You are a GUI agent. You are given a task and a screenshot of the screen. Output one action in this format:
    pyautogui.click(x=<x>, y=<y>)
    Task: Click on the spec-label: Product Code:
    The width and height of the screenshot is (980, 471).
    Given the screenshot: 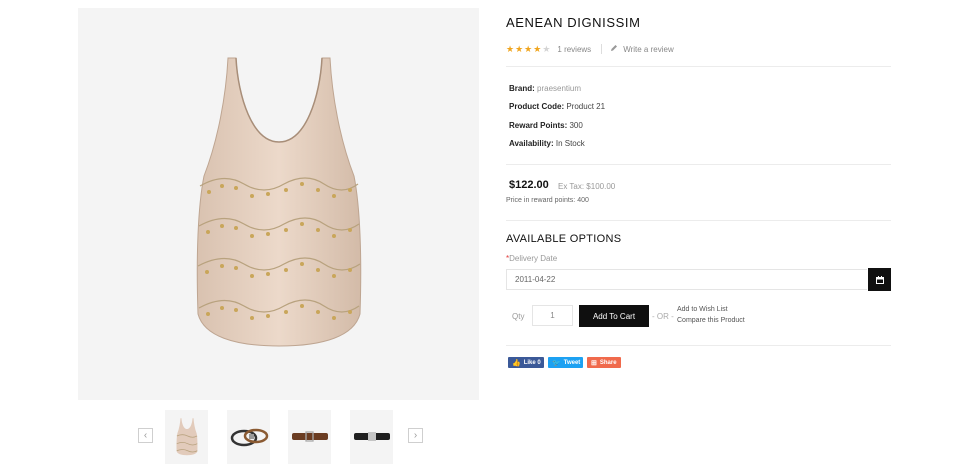 What is the action you would take?
    pyautogui.click(x=537, y=106)
    